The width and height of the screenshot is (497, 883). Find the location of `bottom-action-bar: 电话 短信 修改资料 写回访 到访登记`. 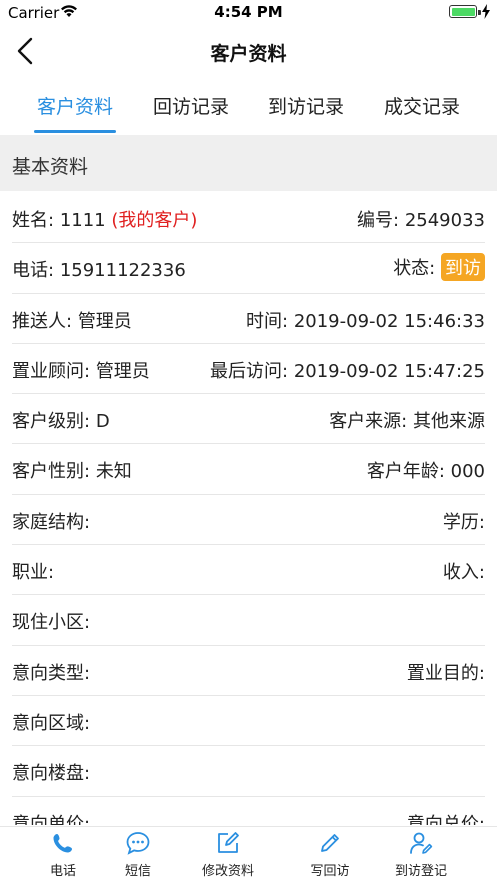

bottom-action-bar: 电话 短信 修改资料 写回访 到访登记 is located at coordinates (248, 854).